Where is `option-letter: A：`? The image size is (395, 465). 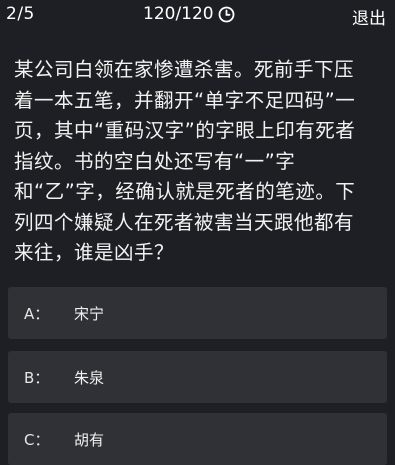
option-letter: A： is located at coordinates (37, 313).